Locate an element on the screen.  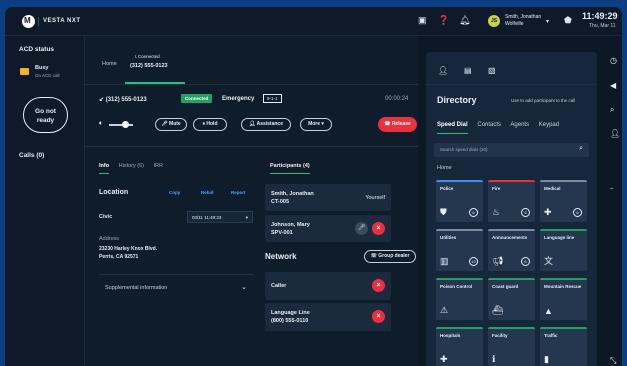
user-name: Smith, Jonathan is located at coordinates (523, 17).